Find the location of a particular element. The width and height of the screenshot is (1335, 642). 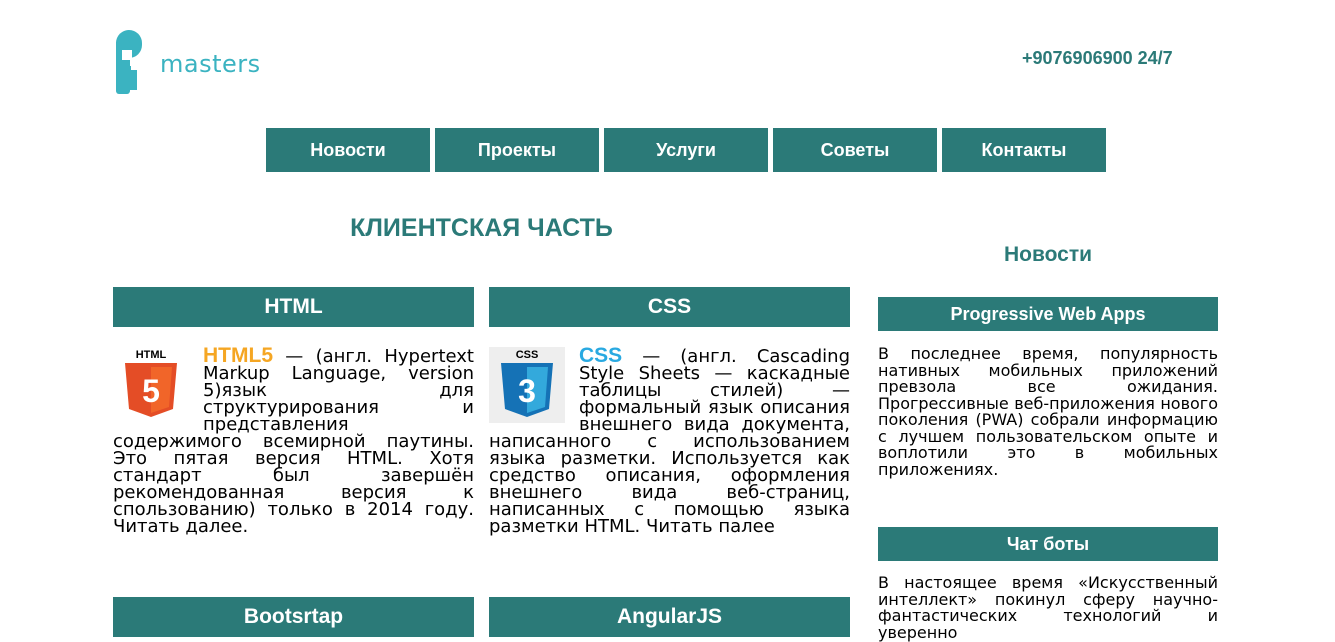

svg-text: CSS is located at coordinates (527, 355).